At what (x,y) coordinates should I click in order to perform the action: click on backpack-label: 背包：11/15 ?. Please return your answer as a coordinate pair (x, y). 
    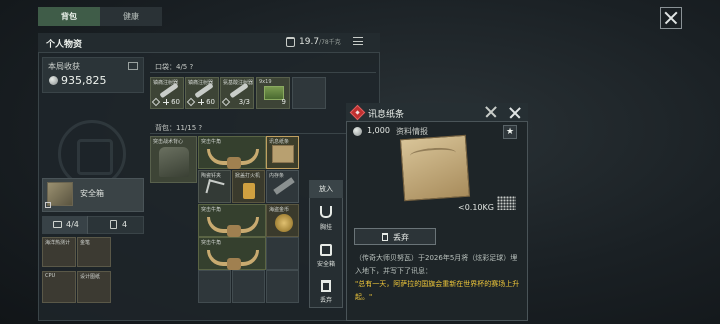
    Looking at the image, I should click on (178, 128).